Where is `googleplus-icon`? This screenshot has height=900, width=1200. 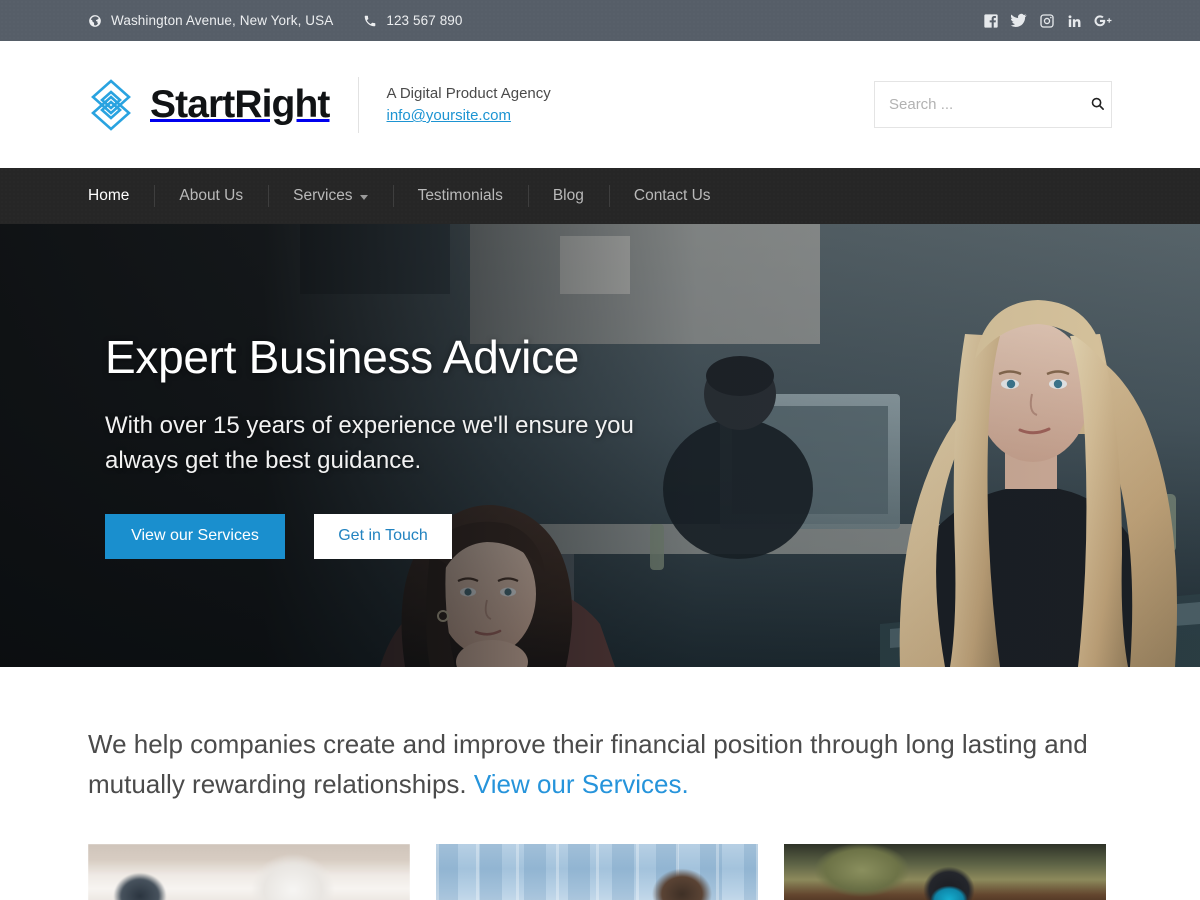 googleplus-icon is located at coordinates (1102, 20).